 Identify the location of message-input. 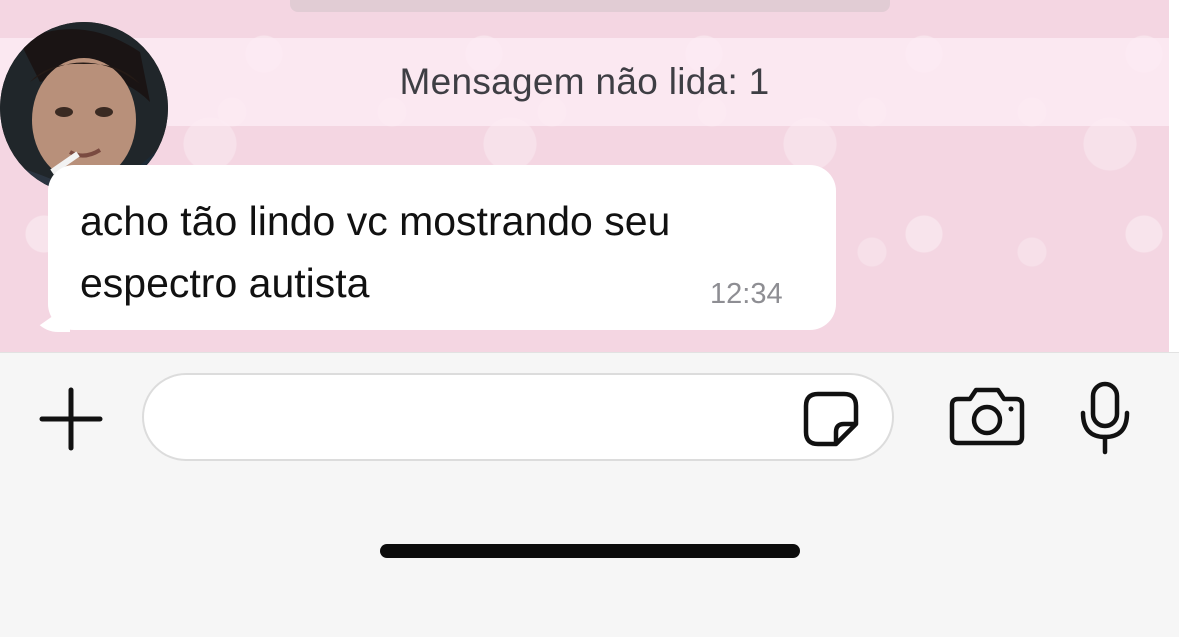
(518, 417).